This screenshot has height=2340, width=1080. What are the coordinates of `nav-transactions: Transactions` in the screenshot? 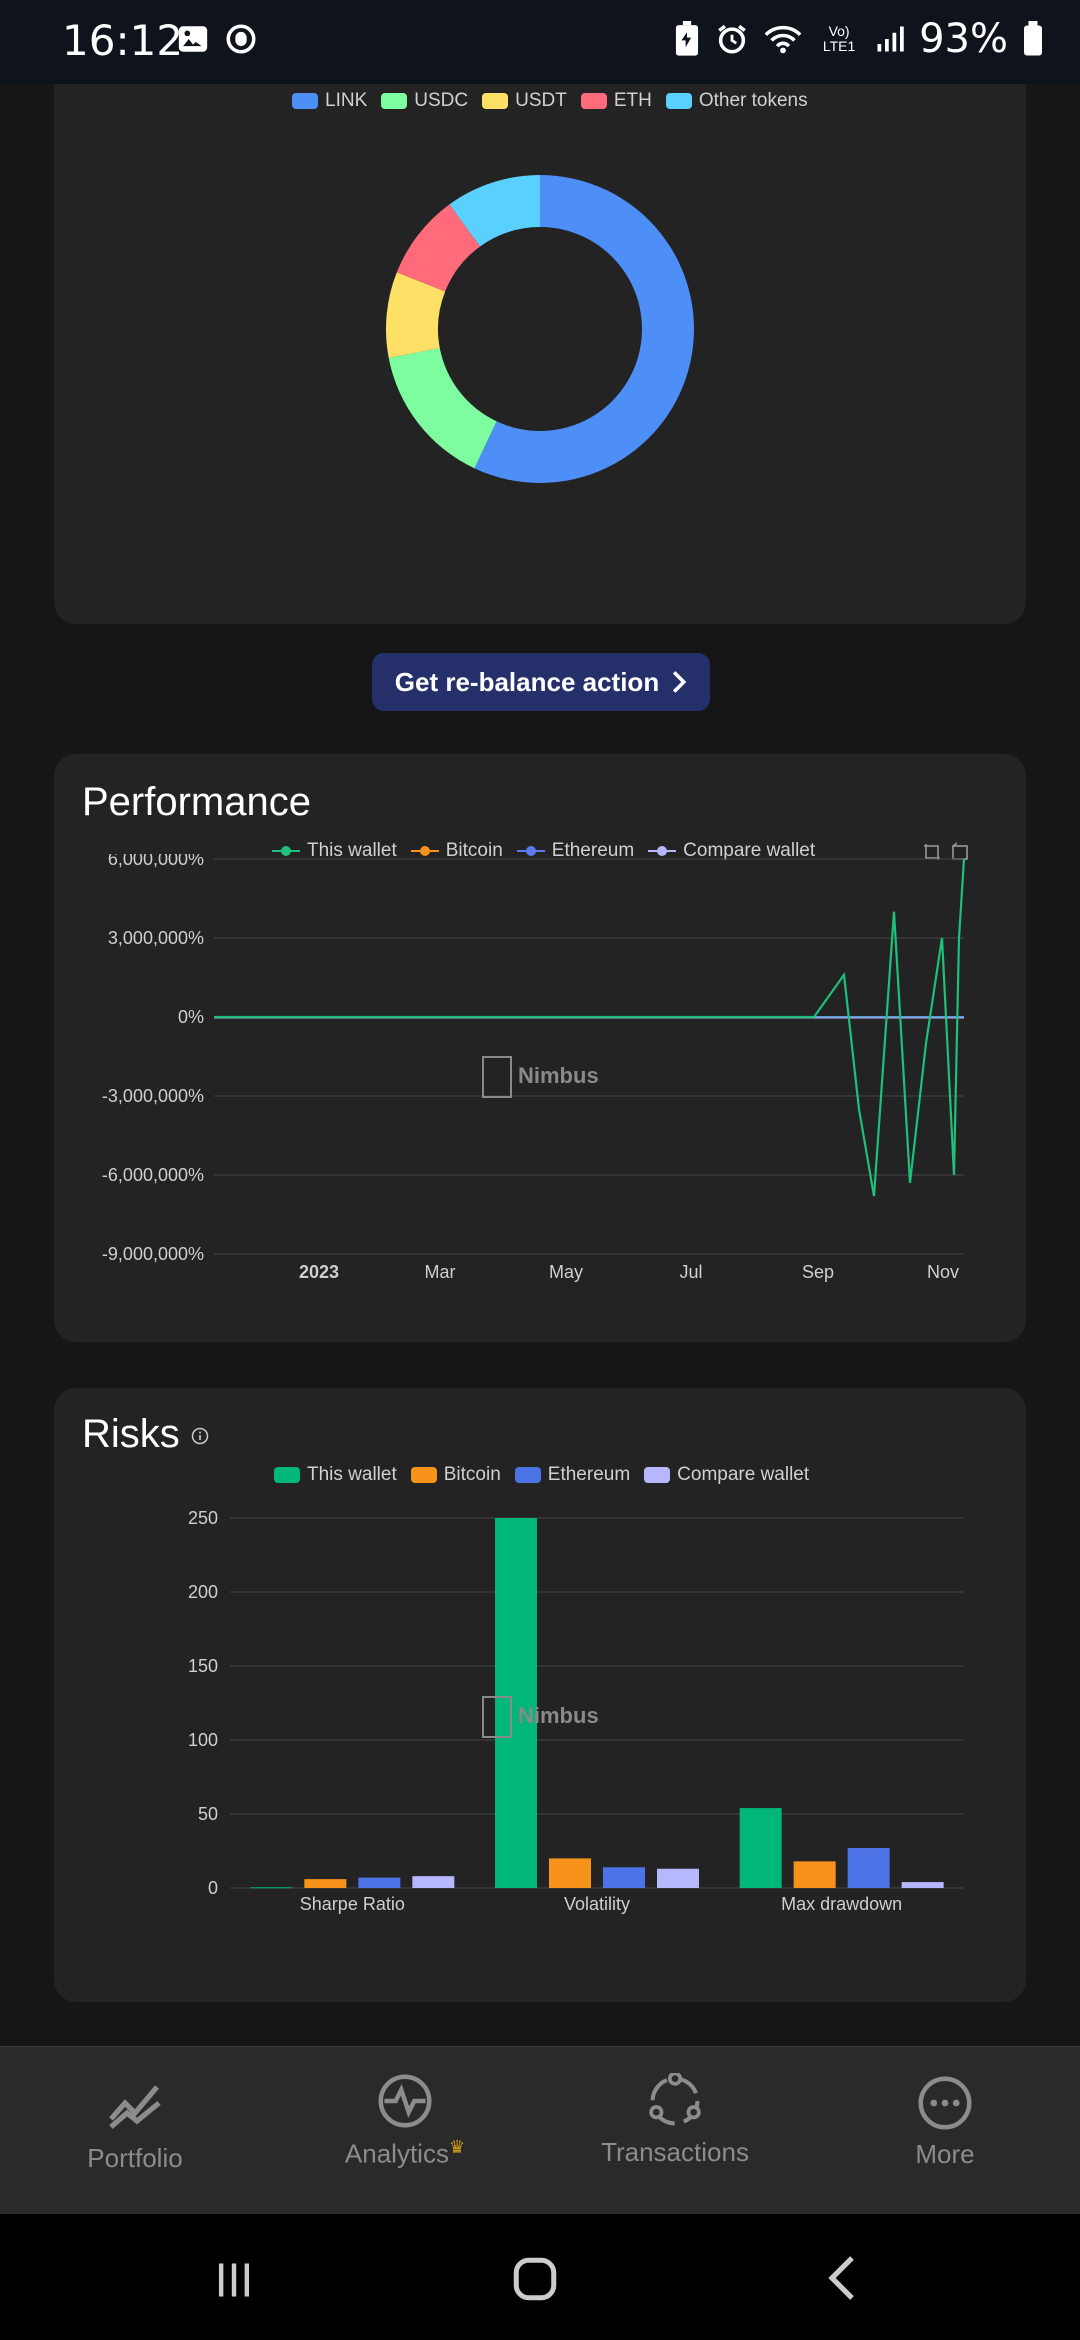 It's located at (675, 2131).